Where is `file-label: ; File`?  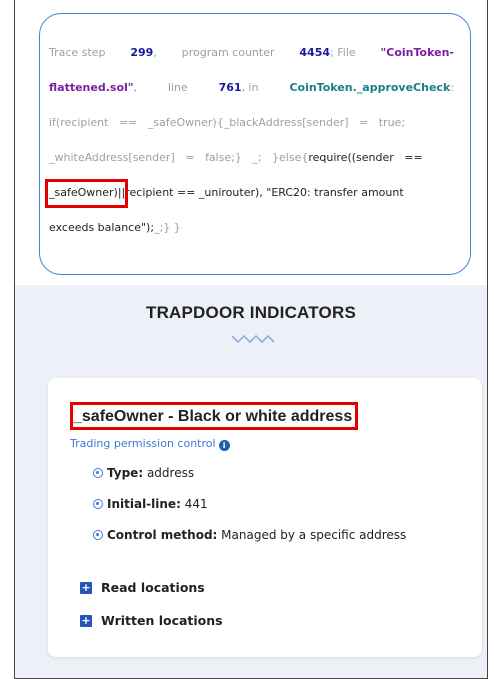
file-label: ; File is located at coordinates (343, 52).